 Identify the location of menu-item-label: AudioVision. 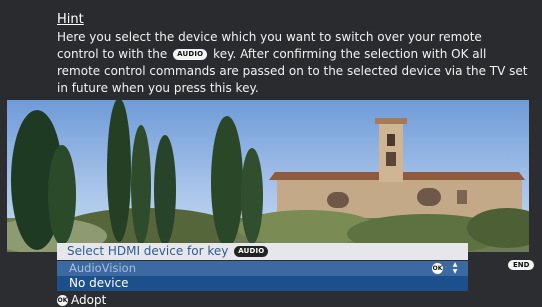
(103, 268).